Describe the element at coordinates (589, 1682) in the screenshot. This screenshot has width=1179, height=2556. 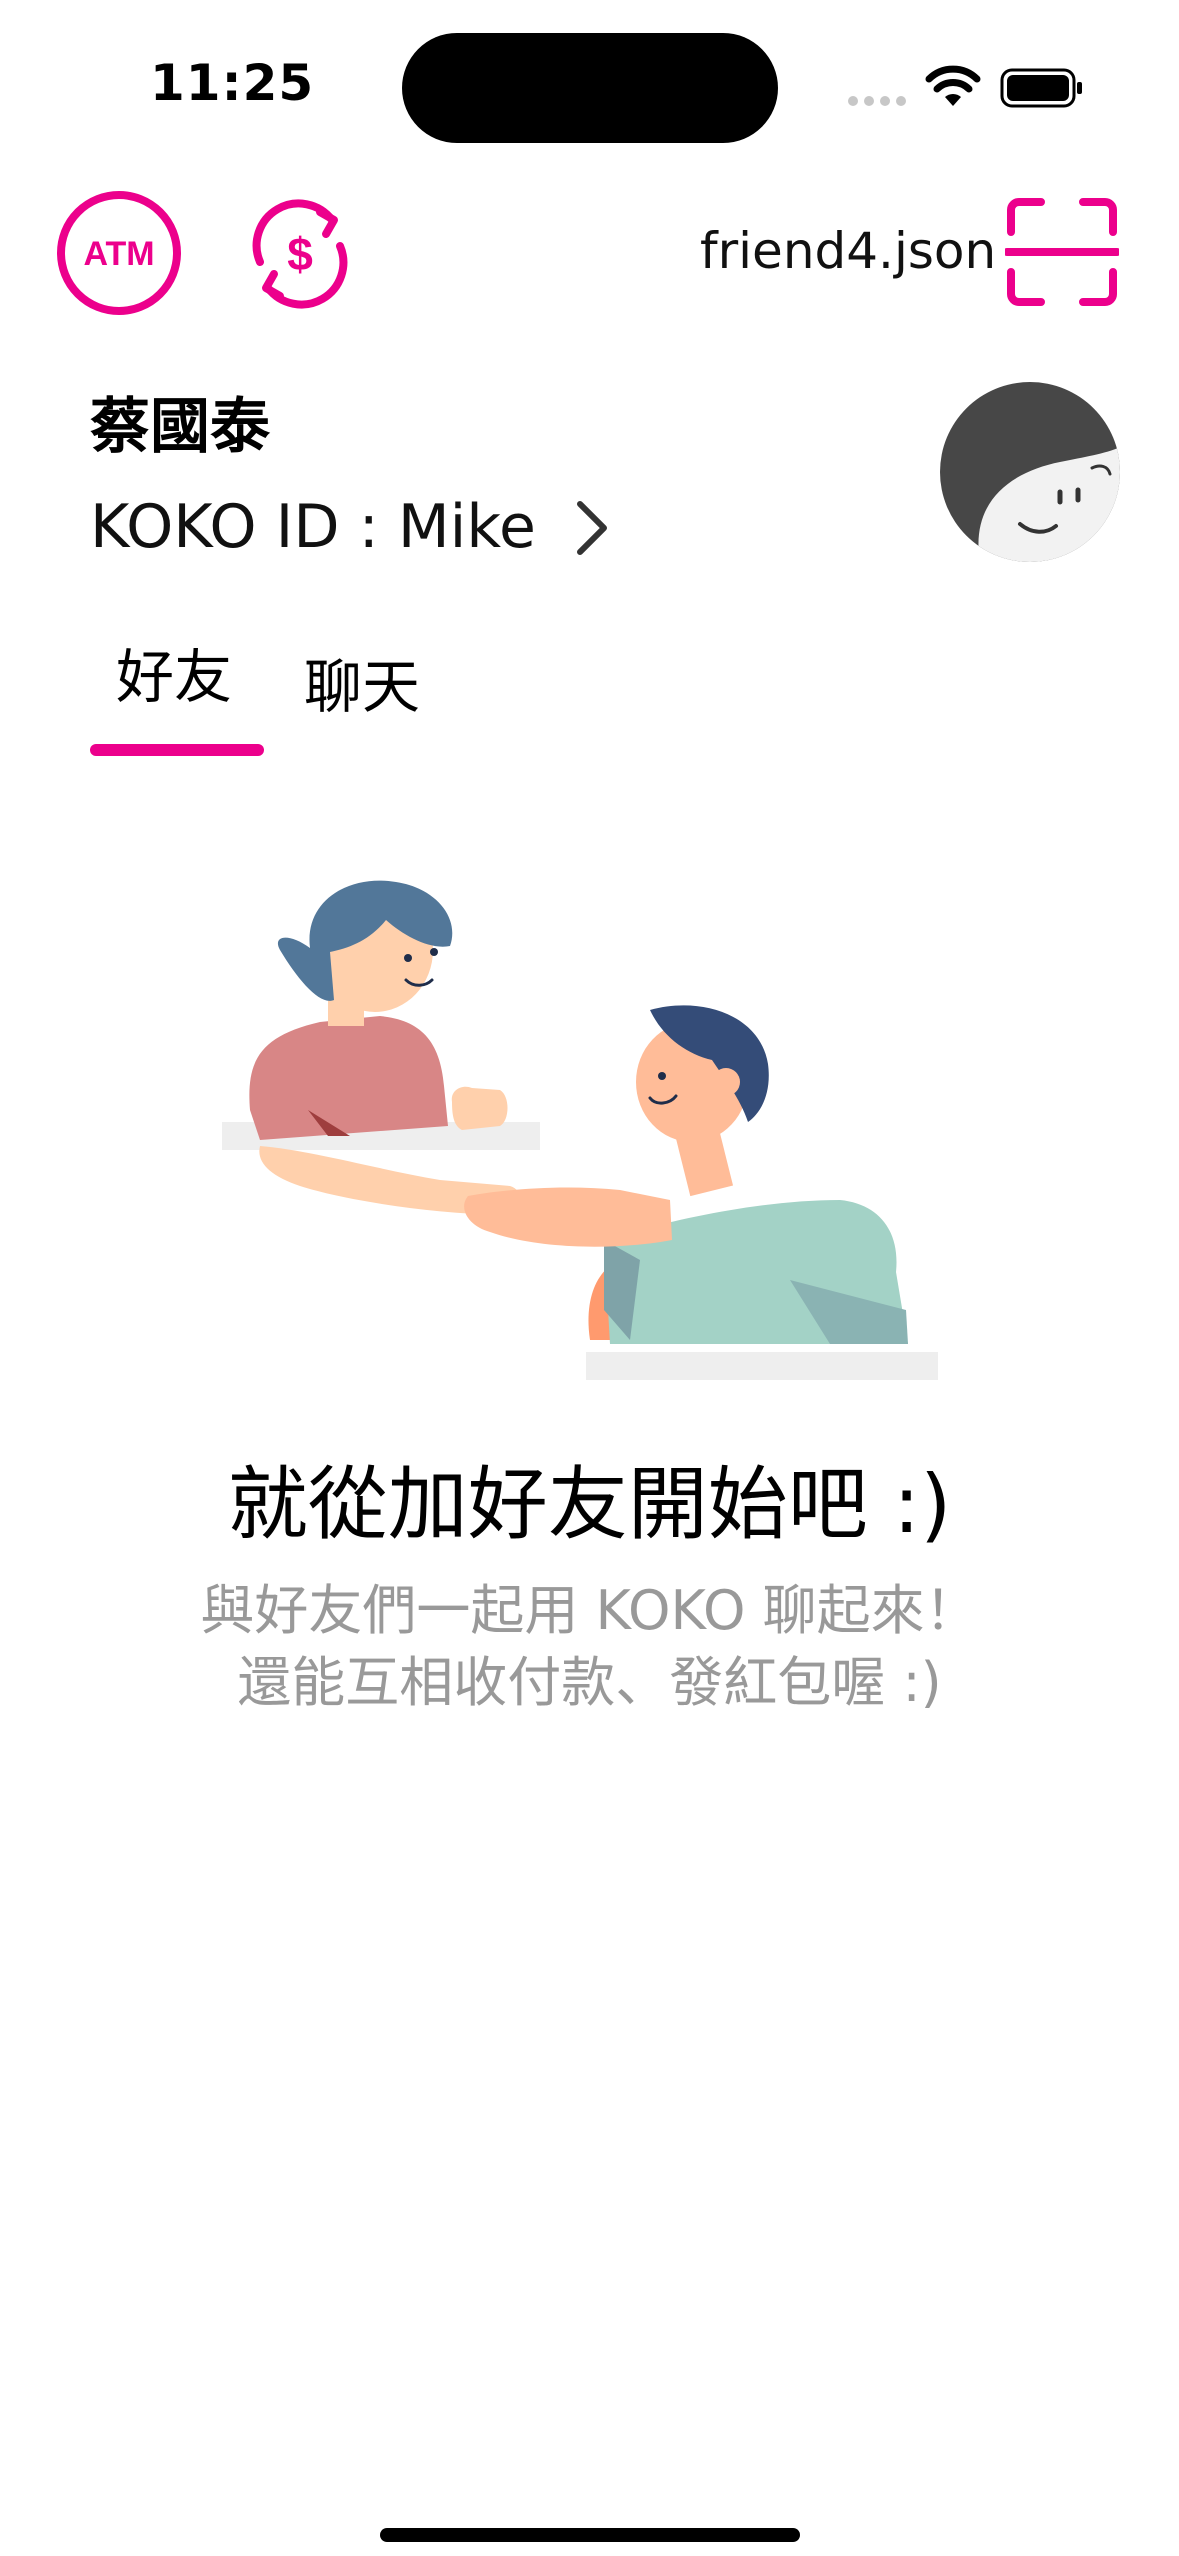
I see `empty-state-description-line2: 還能互相收付款、發紅包喔 :)` at that location.